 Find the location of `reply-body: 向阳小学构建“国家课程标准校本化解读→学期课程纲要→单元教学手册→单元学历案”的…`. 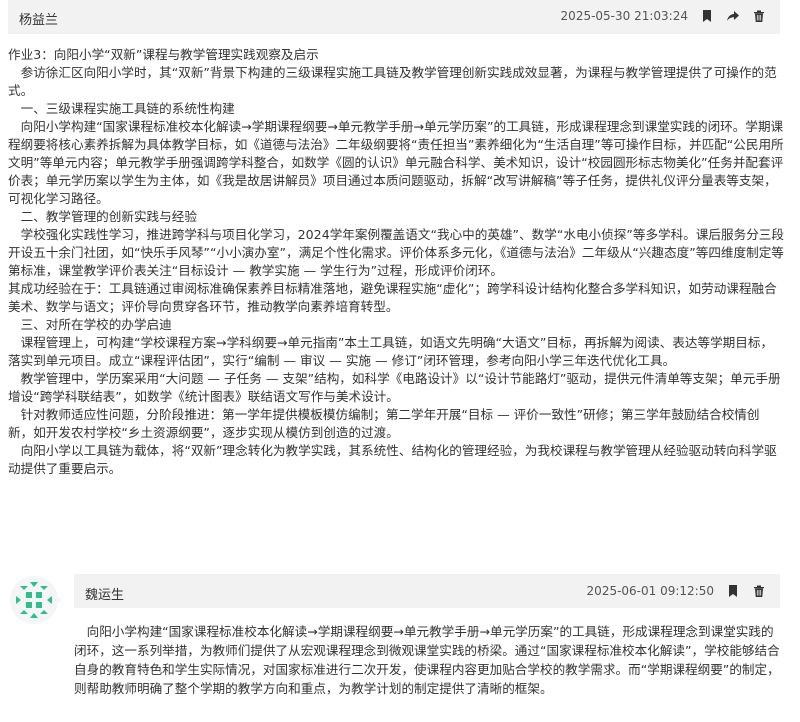

reply-body: 向阳小学构建“国家课程标准校本化解读→学期课程纲要→单元教学手册→单元学历案”的… is located at coordinates (430, 660).